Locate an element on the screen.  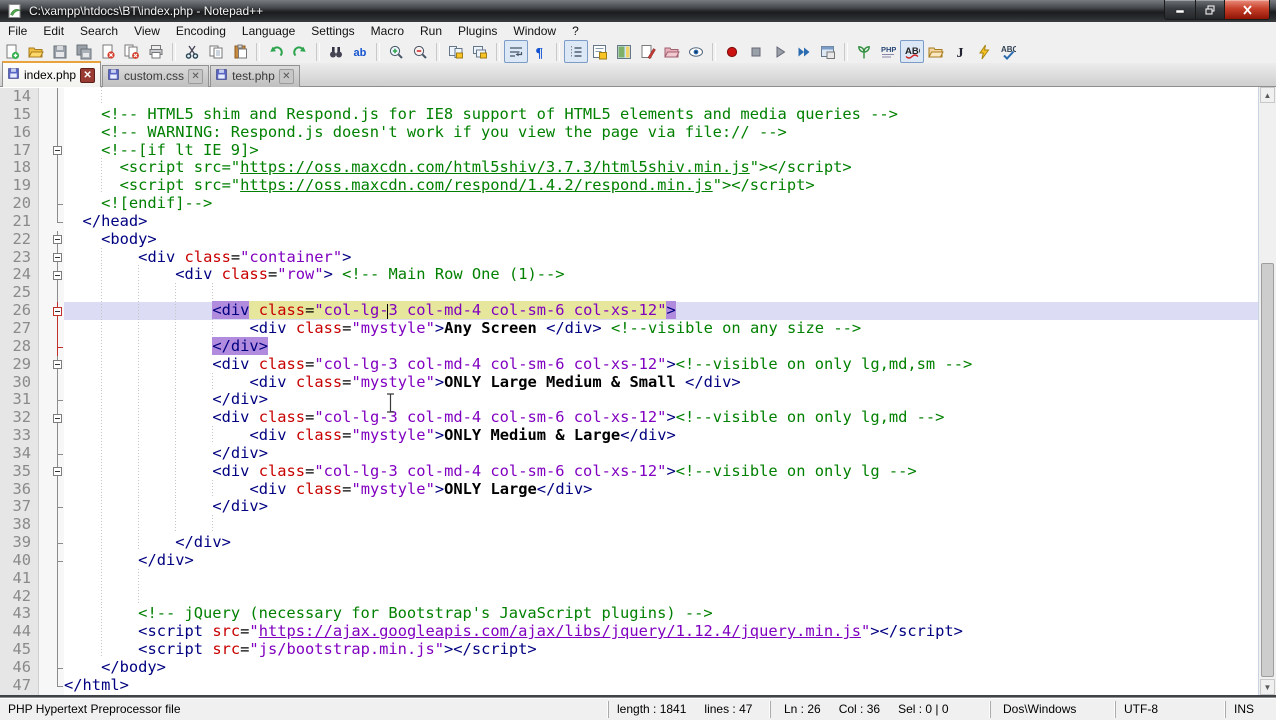
folder-workspace-button is located at coordinates (672, 51).